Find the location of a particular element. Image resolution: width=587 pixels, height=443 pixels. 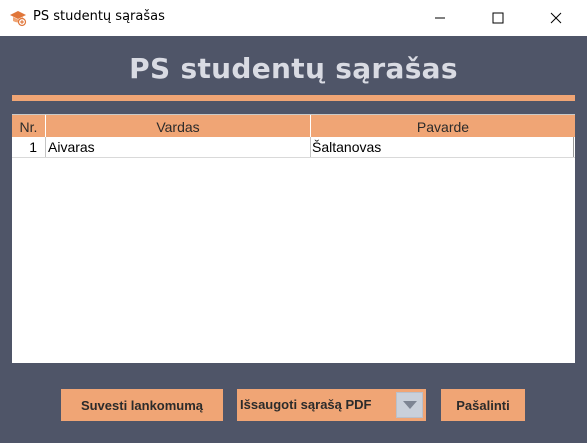

chevron-down-icon is located at coordinates (409, 404).